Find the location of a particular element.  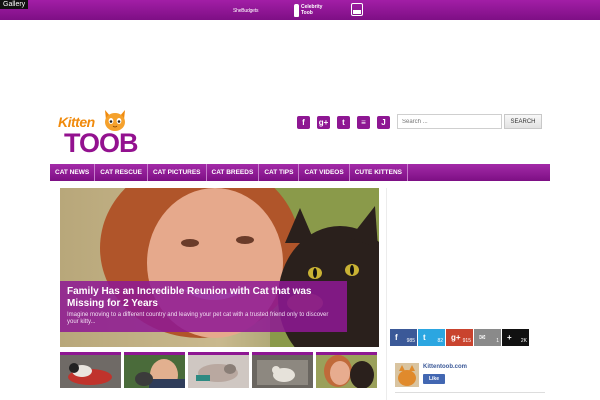

gallery-link: Gallery is located at coordinates (14, 4).